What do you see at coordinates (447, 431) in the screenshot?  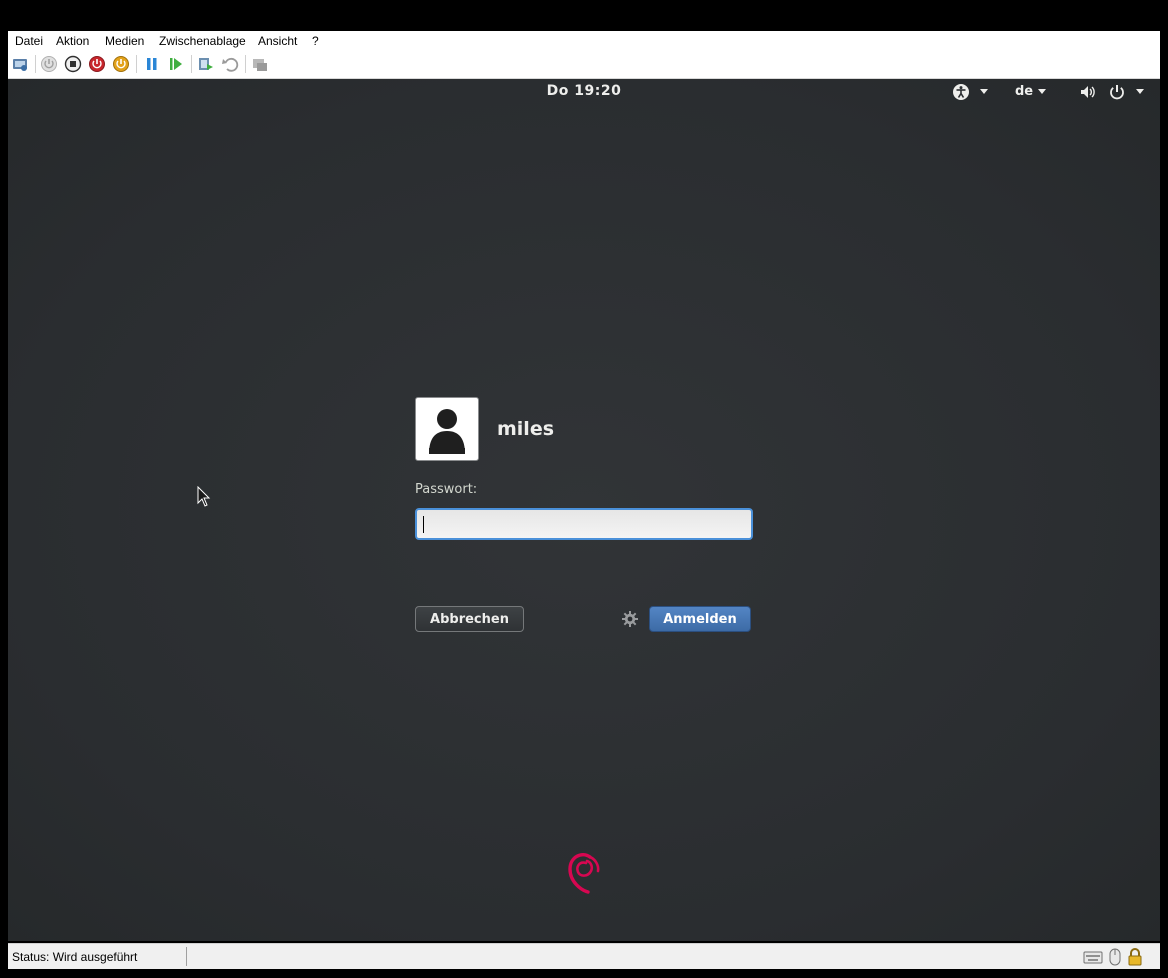 I see `user-silhouette-icon` at bounding box center [447, 431].